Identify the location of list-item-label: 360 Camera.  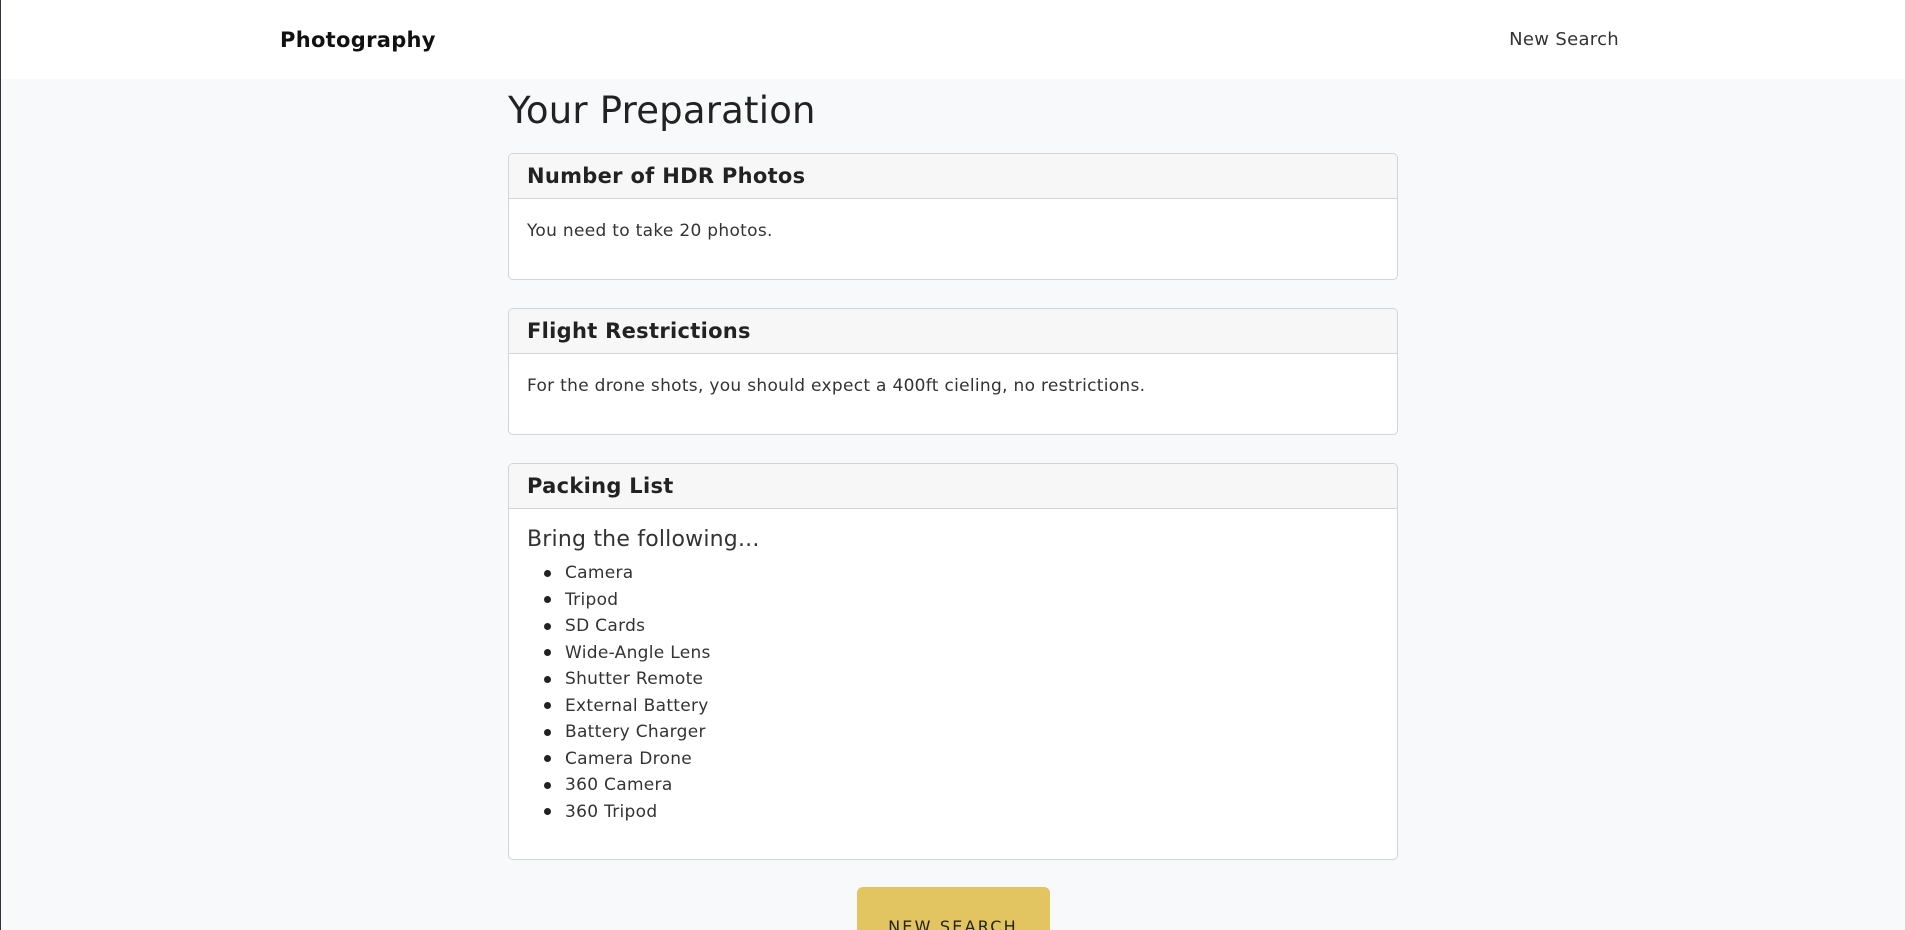
(619, 785).